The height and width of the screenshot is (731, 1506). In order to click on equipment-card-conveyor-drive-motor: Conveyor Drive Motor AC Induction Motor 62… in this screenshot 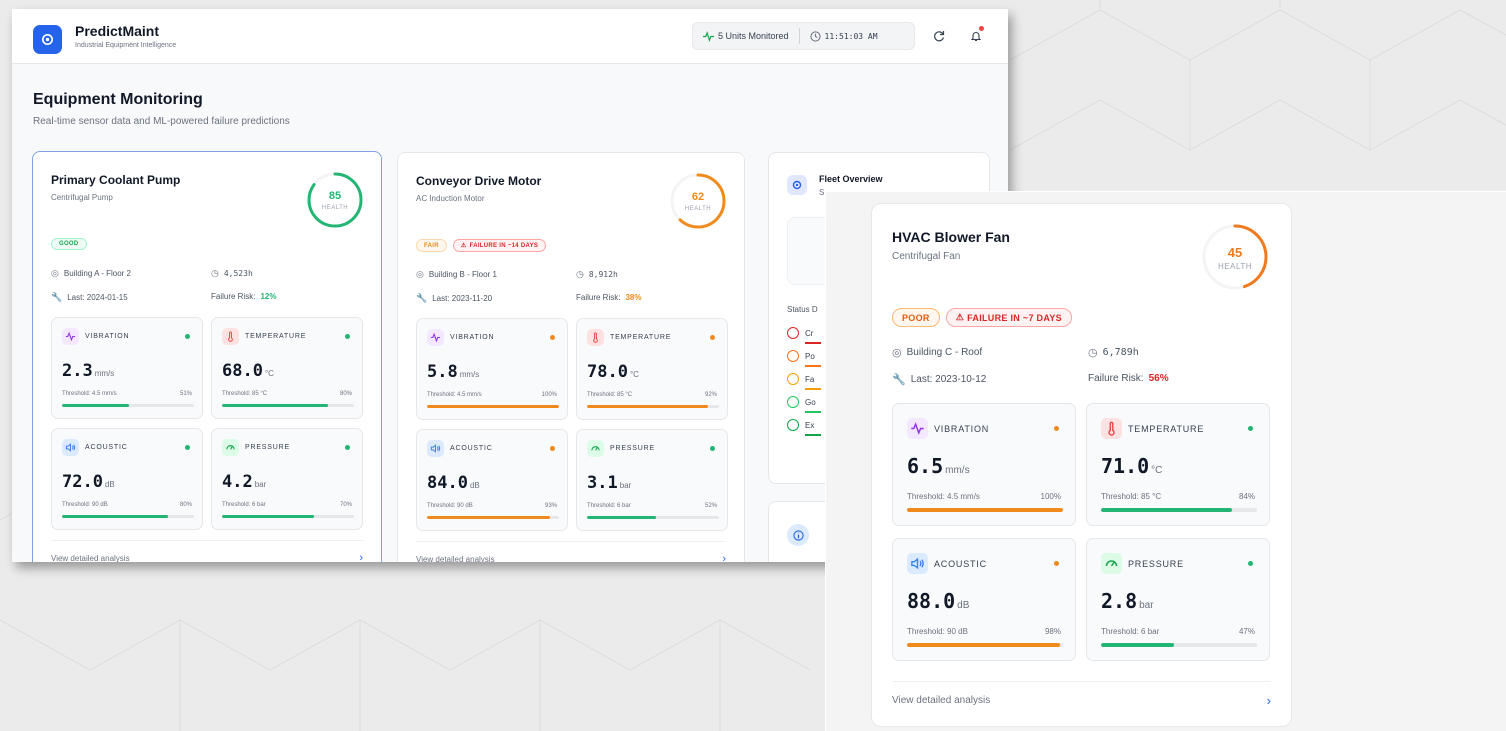, I will do `click(571, 357)`.